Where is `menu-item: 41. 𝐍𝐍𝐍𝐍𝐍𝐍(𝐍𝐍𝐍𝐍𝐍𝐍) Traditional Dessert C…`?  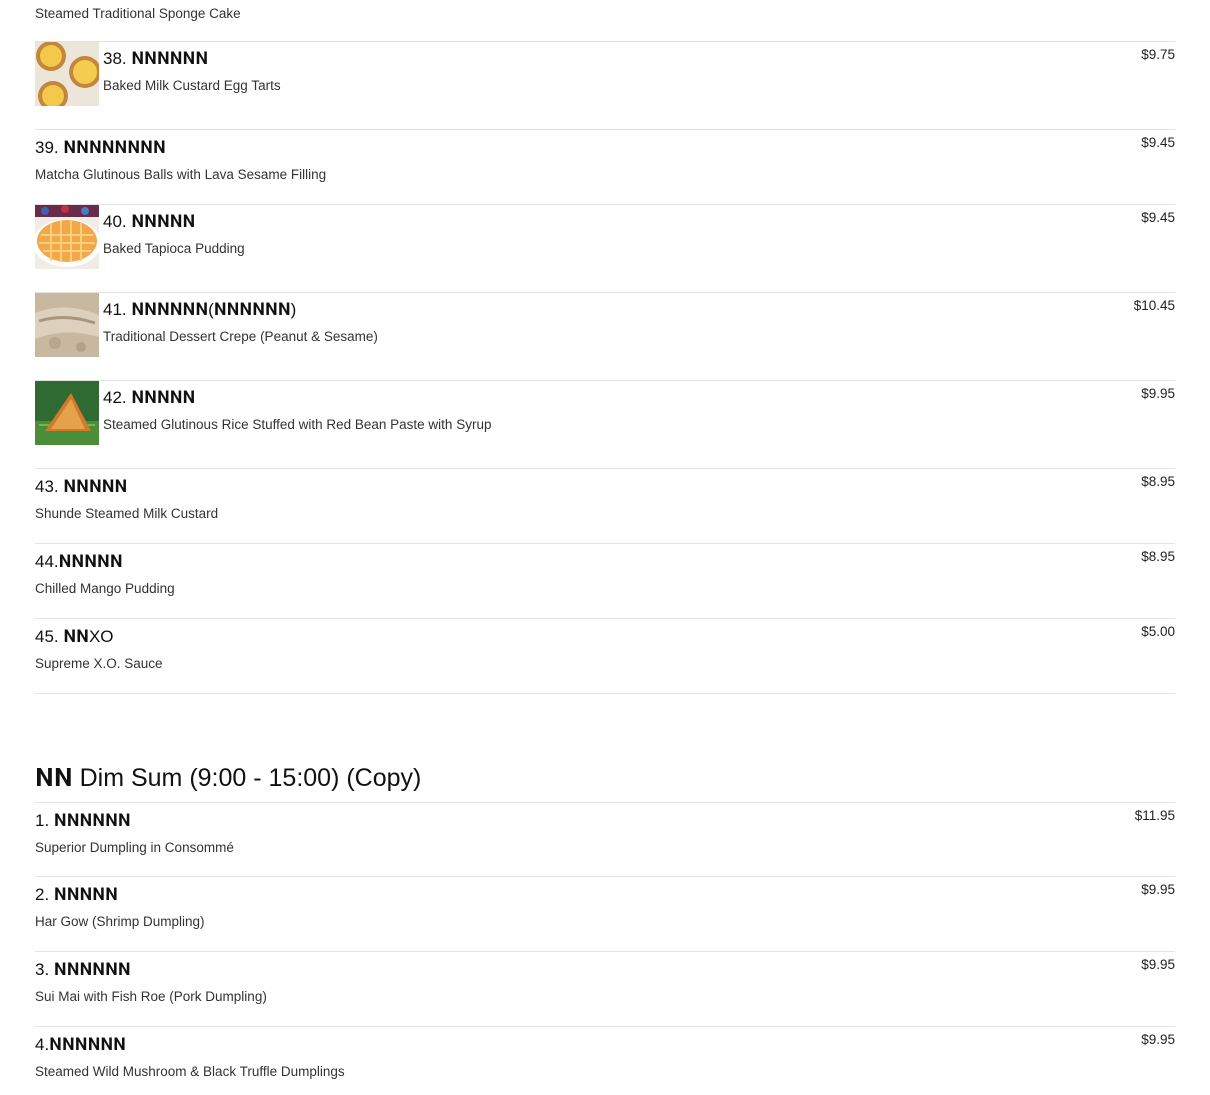 menu-item: 41. 𝐍𝐍𝐍𝐍𝐍𝐍(𝐍𝐍𝐍𝐍𝐍𝐍) Traditional Dessert C… is located at coordinates (605, 337).